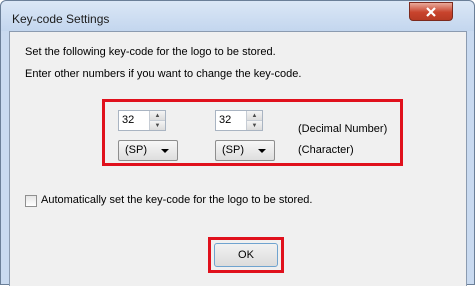 Image resolution: width=475 pixels, height=286 pixels. What do you see at coordinates (252, 132) in the screenshot?
I see `keycode-highlight-box` at bounding box center [252, 132].